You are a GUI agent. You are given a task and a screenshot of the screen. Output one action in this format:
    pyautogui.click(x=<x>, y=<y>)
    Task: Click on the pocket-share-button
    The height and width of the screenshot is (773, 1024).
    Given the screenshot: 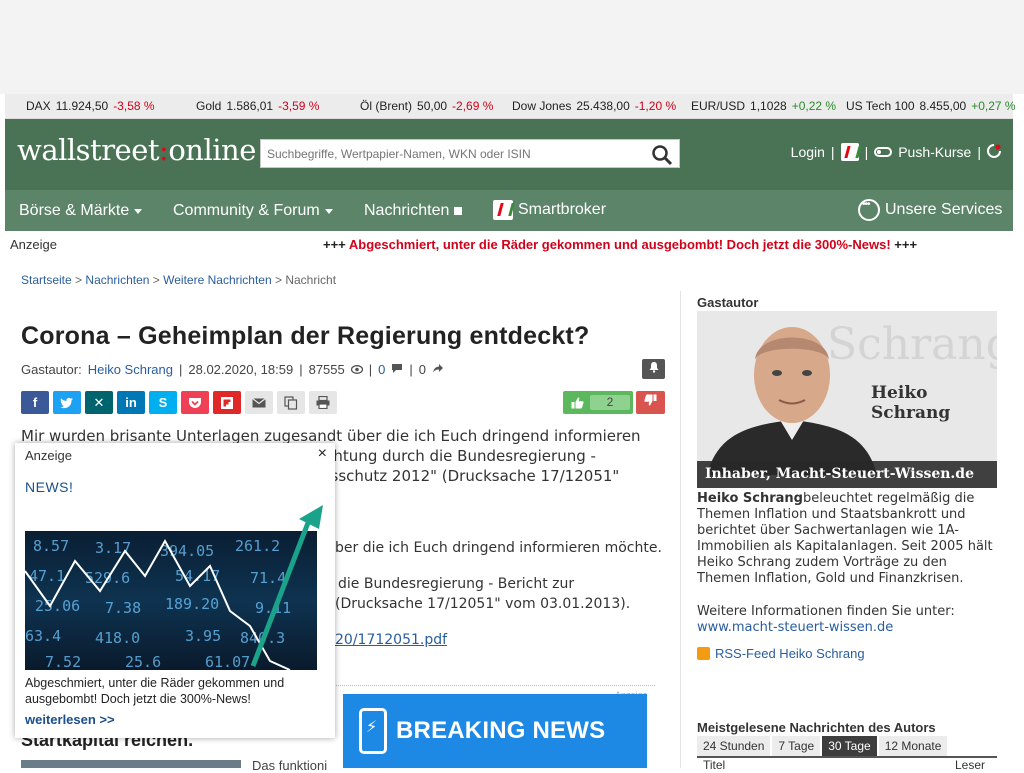 What is the action you would take?
    pyautogui.click(x=195, y=402)
    